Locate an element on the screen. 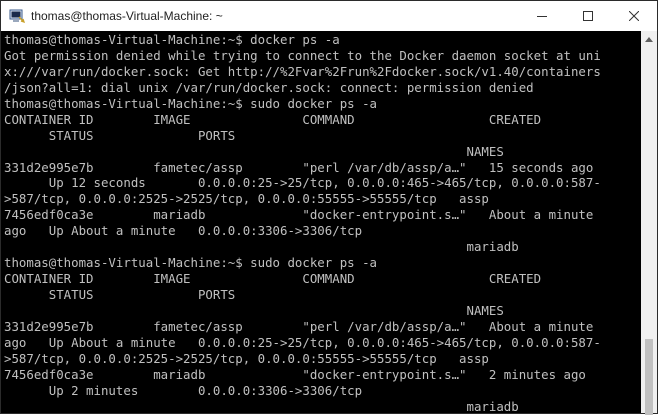 The image size is (658, 415). maximize-icon is located at coordinates (588, 16).